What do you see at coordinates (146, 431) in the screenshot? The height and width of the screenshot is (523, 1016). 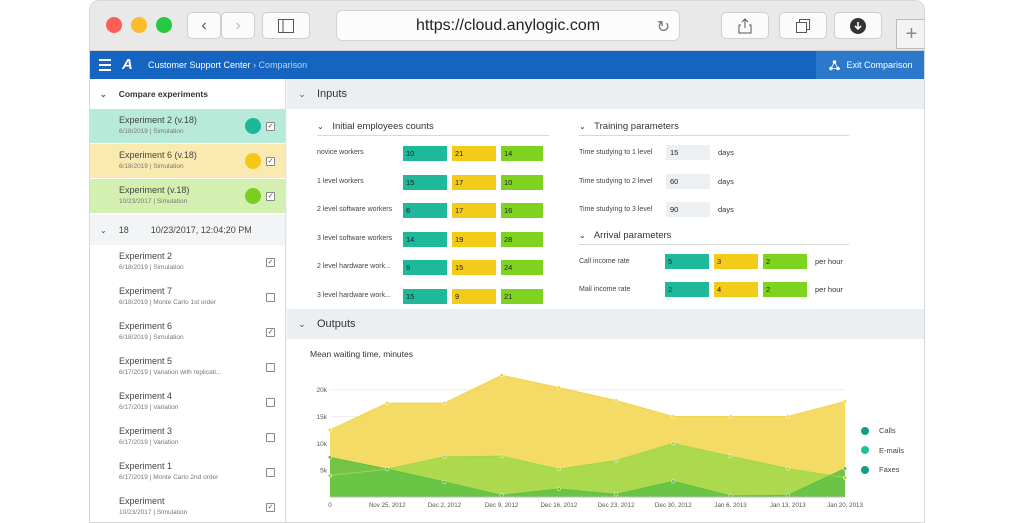 I see `experiment-name: Experiment 3` at bounding box center [146, 431].